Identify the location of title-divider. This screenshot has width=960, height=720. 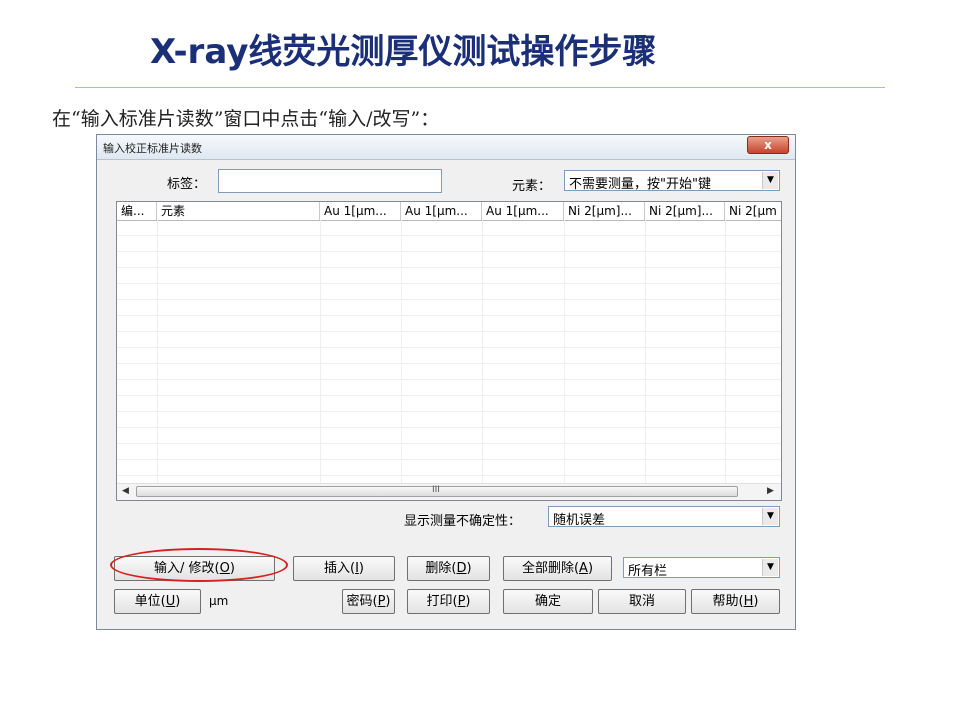
(480, 87).